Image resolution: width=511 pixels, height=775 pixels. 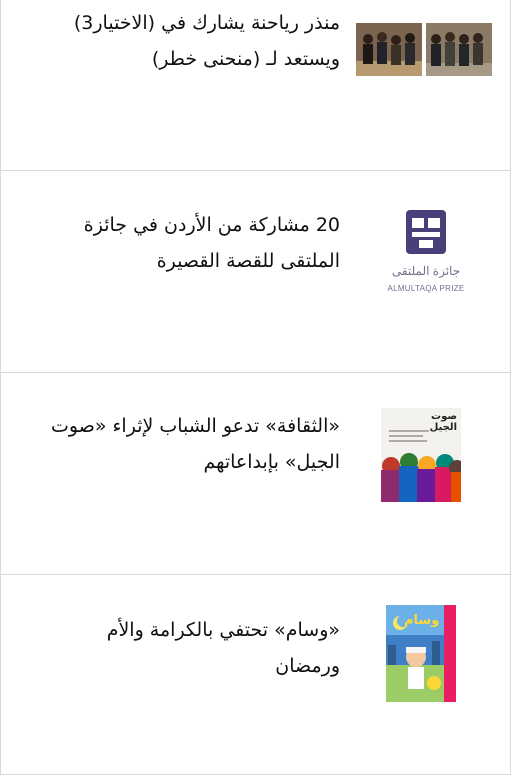 What do you see at coordinates (421, 455) in the screenshot?
I see `sawt-aljeel-cover: صوت الجيل` at bounding box center [421, 455].